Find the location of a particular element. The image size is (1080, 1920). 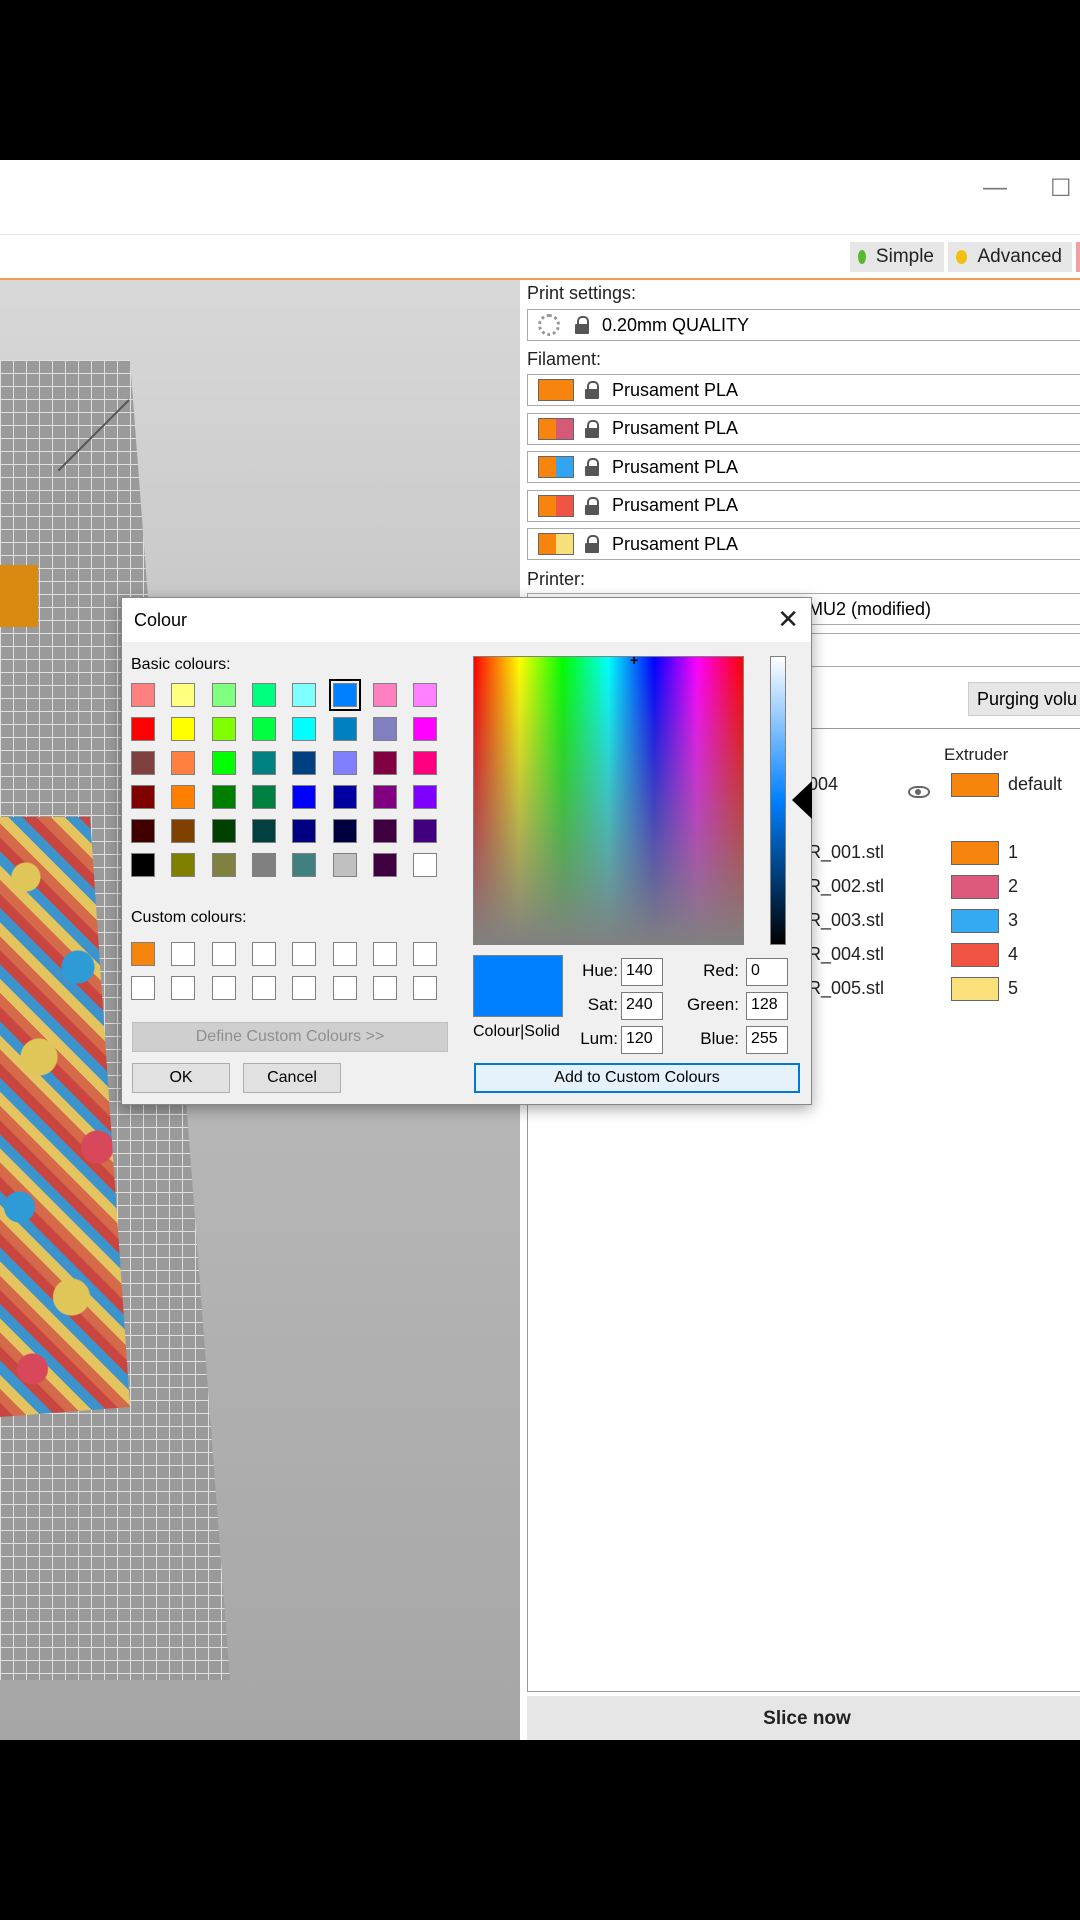

wipe-tower is located at coordinates (19, 596).